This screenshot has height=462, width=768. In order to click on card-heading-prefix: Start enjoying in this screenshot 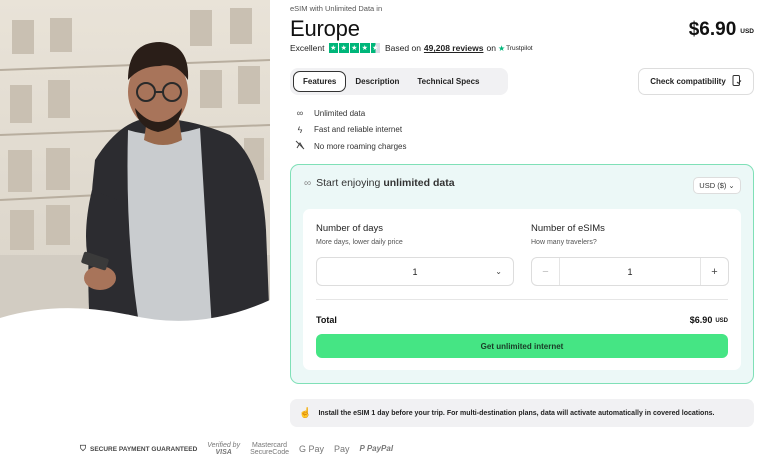, I will do `click(348, 183)`.